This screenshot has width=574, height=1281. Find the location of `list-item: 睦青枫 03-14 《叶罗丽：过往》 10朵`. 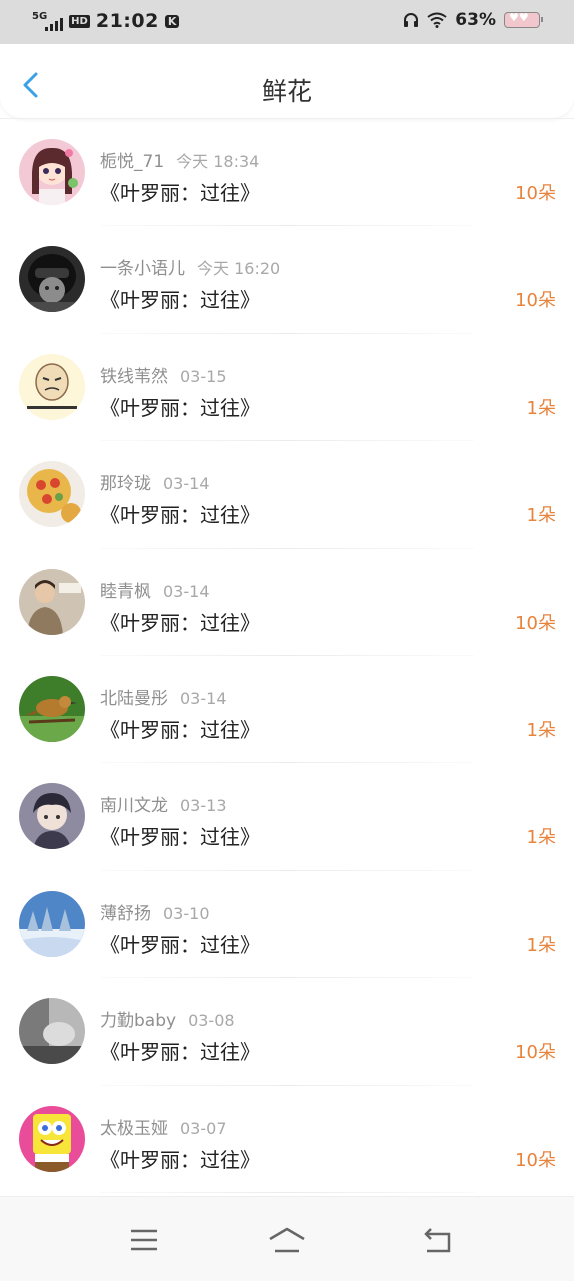

list-item: 睦青枫 03-14 《叶罗丽：过往》 10朵 is located at coordinates (287, 602).